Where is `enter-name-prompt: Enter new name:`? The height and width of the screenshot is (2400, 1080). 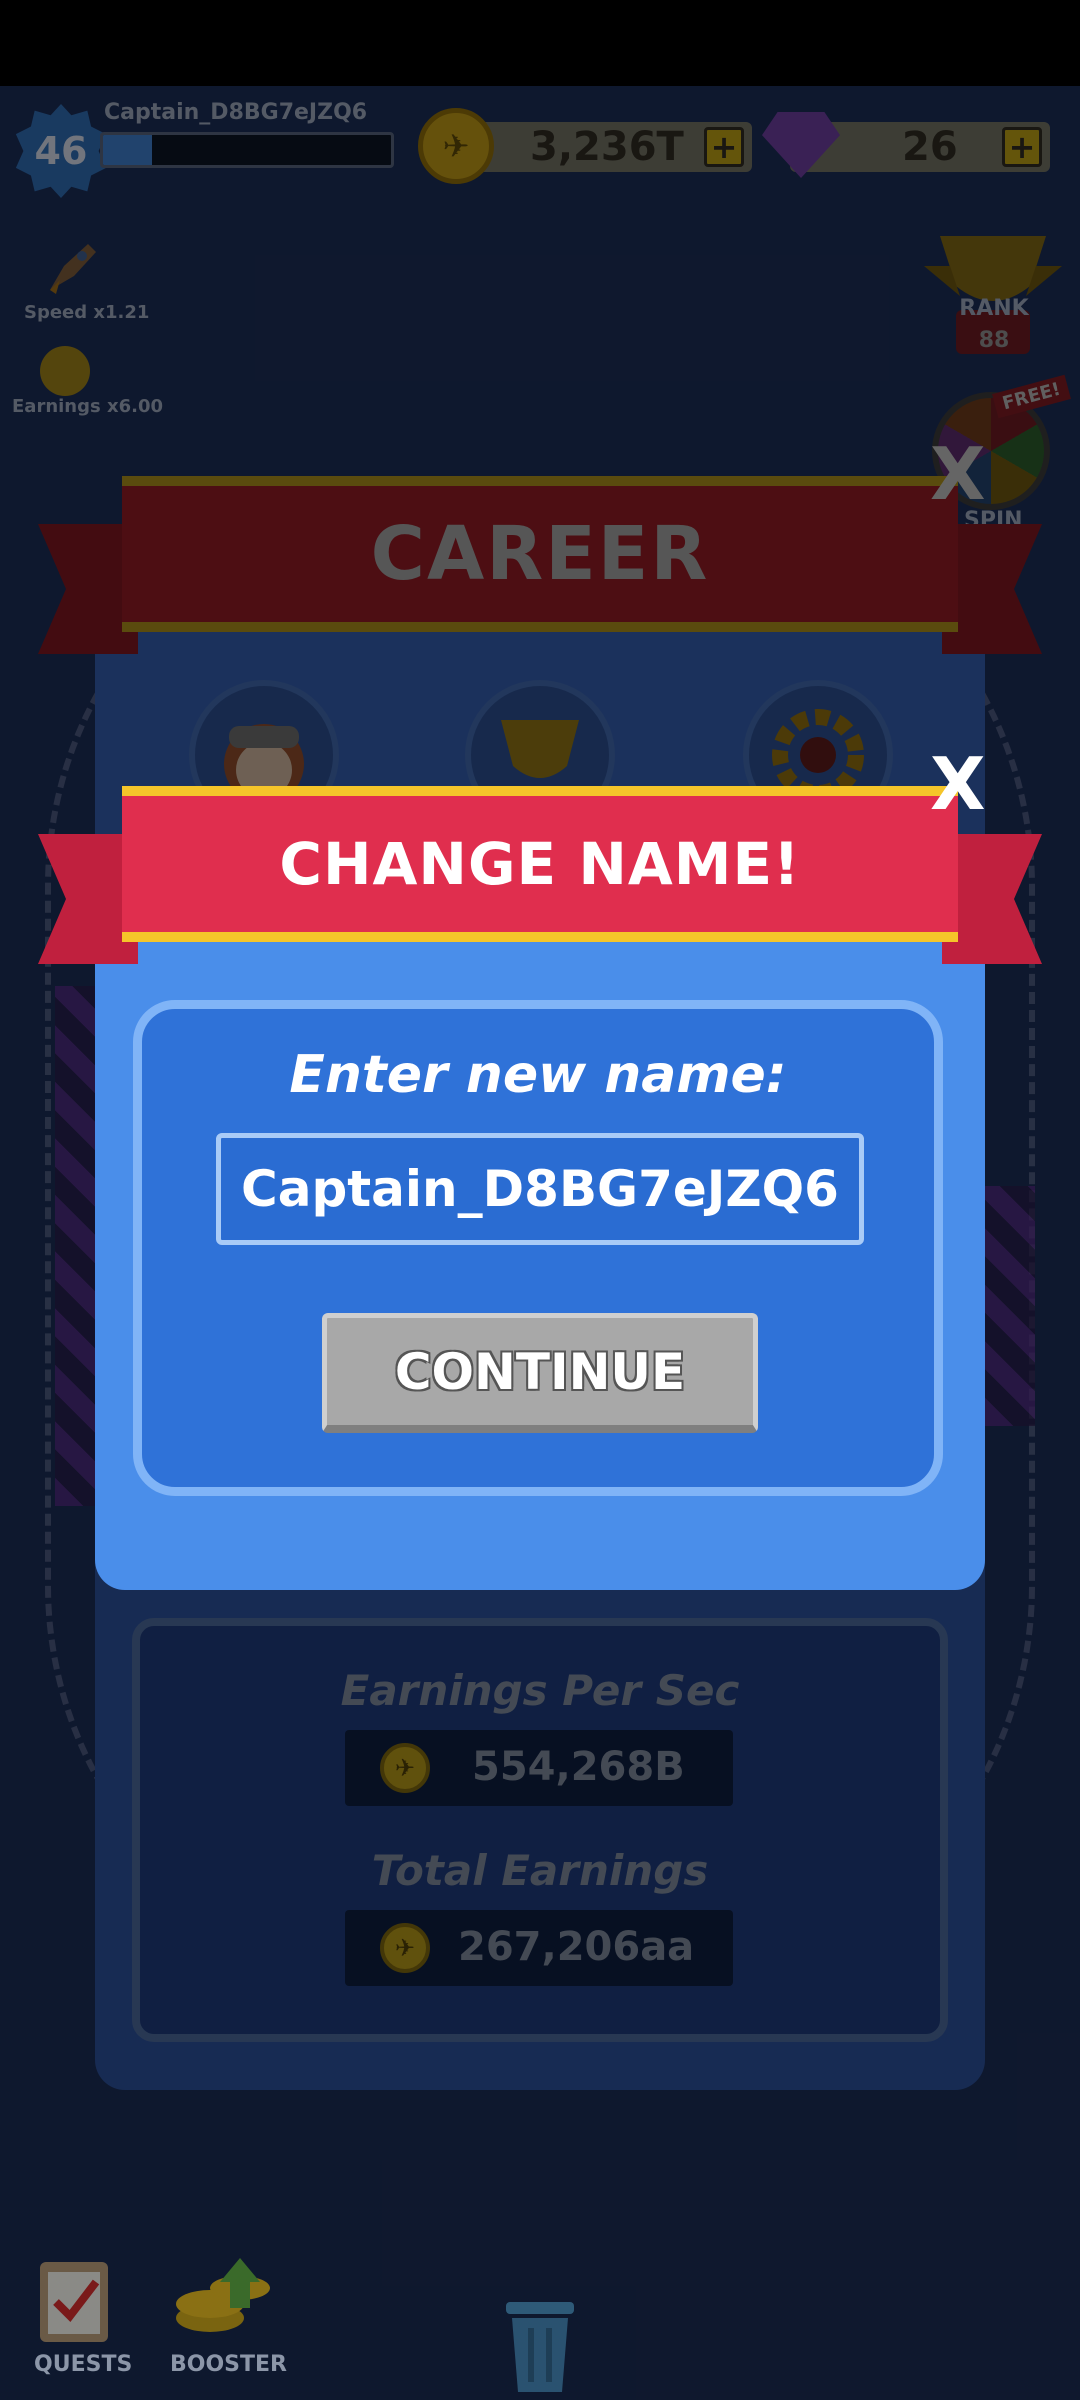 enter-name-prompt: Enter new name: is located at coordinates (538, 1075).